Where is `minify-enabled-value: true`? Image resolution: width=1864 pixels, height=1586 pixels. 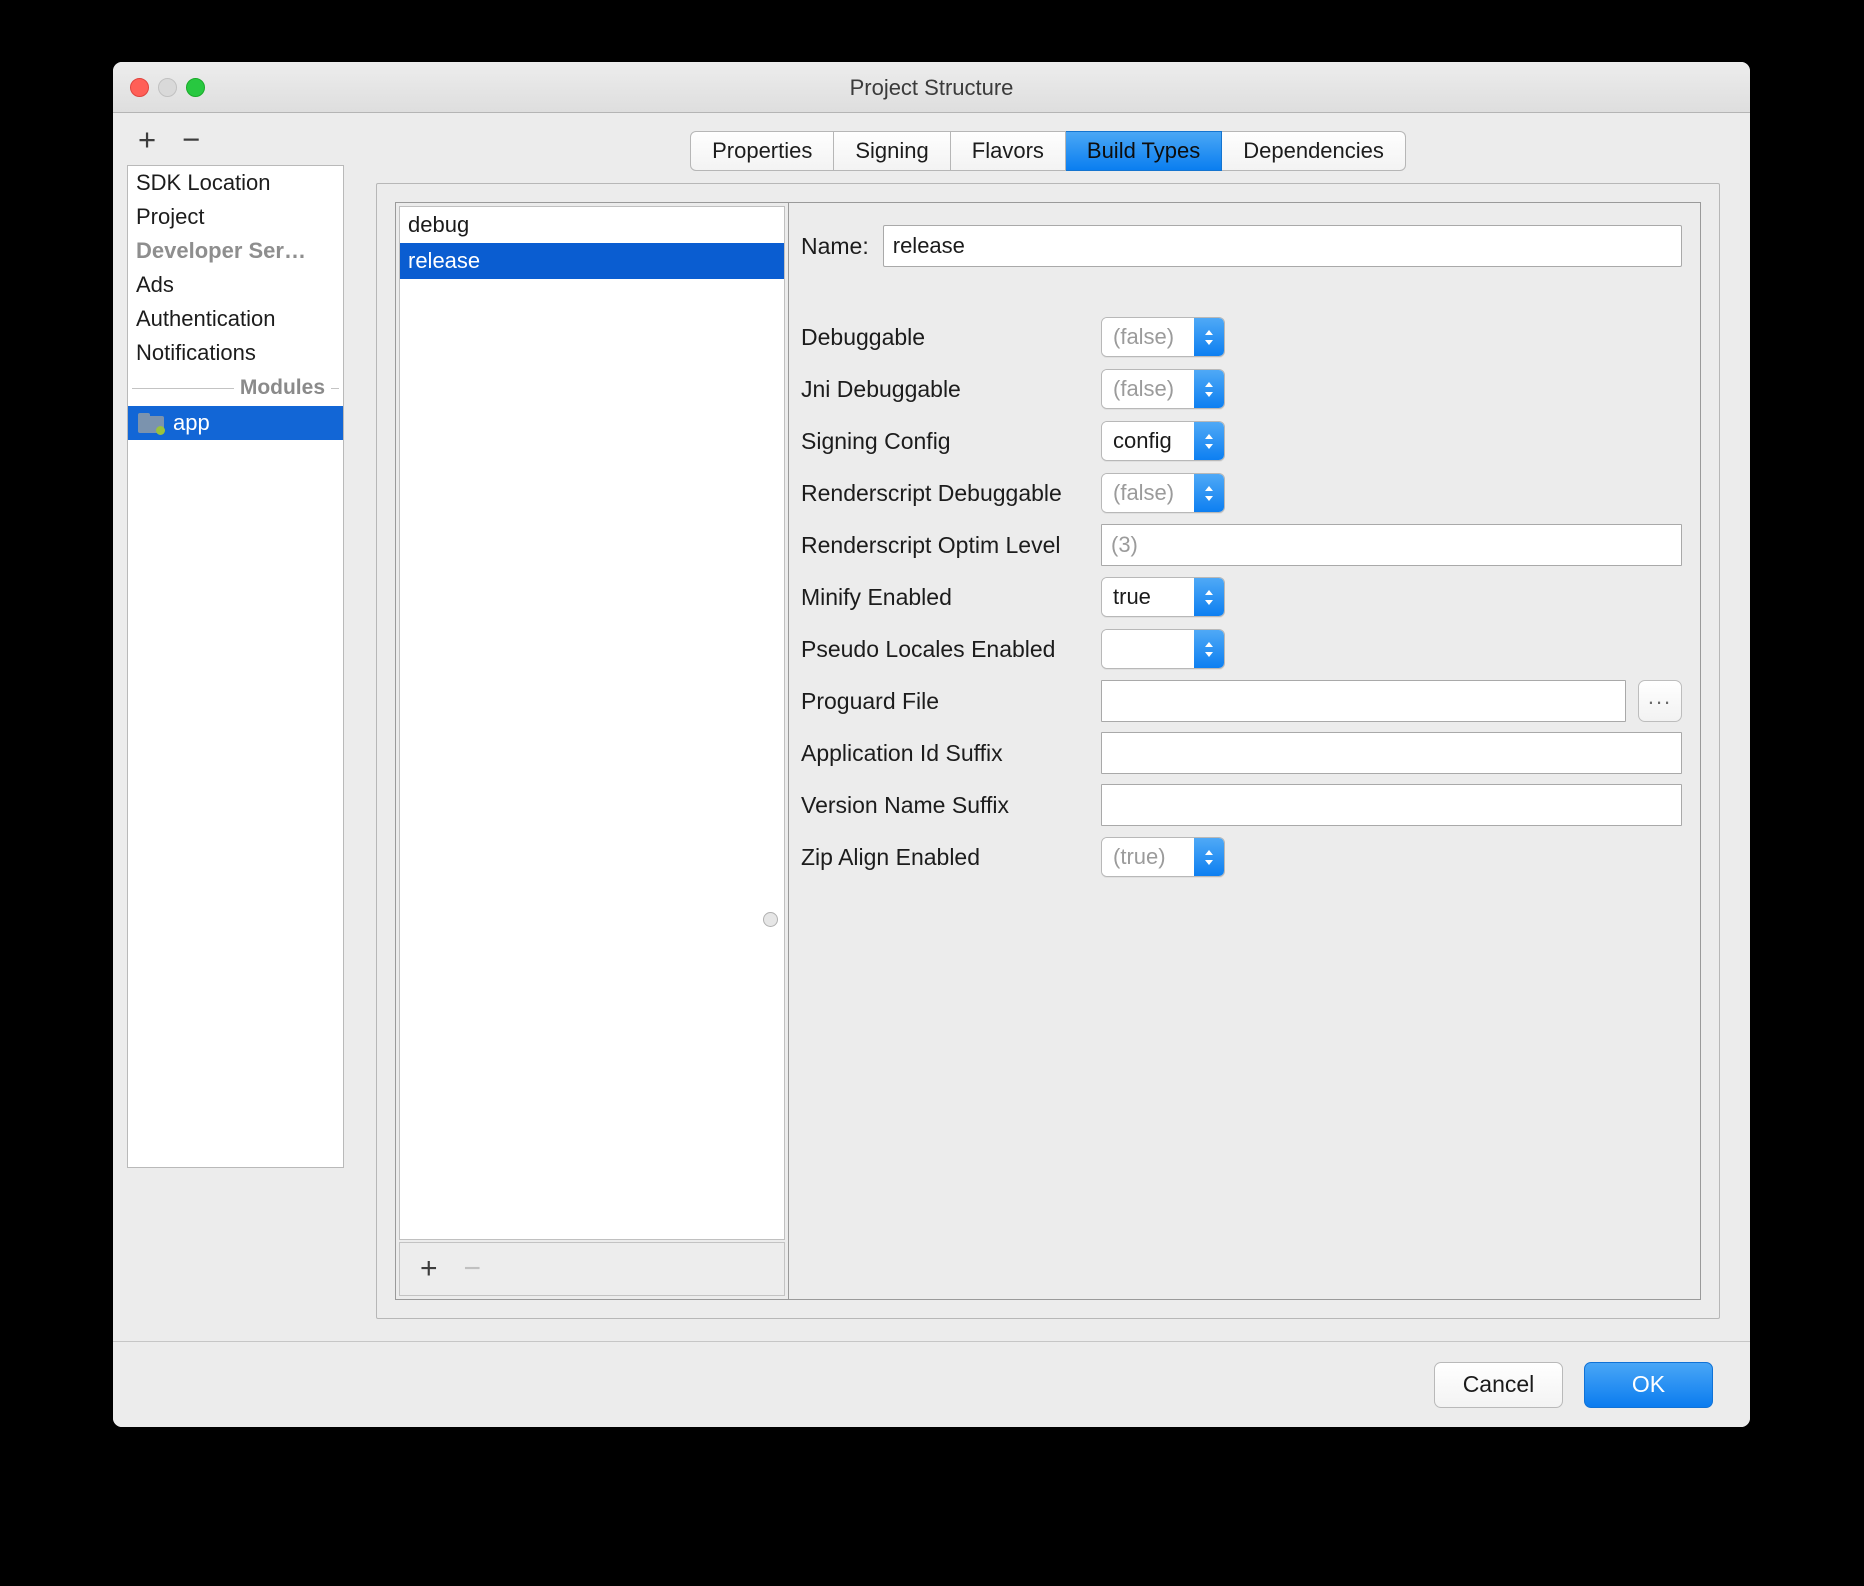
minify-enabled-value: true is located at coordinates (1148, 597).